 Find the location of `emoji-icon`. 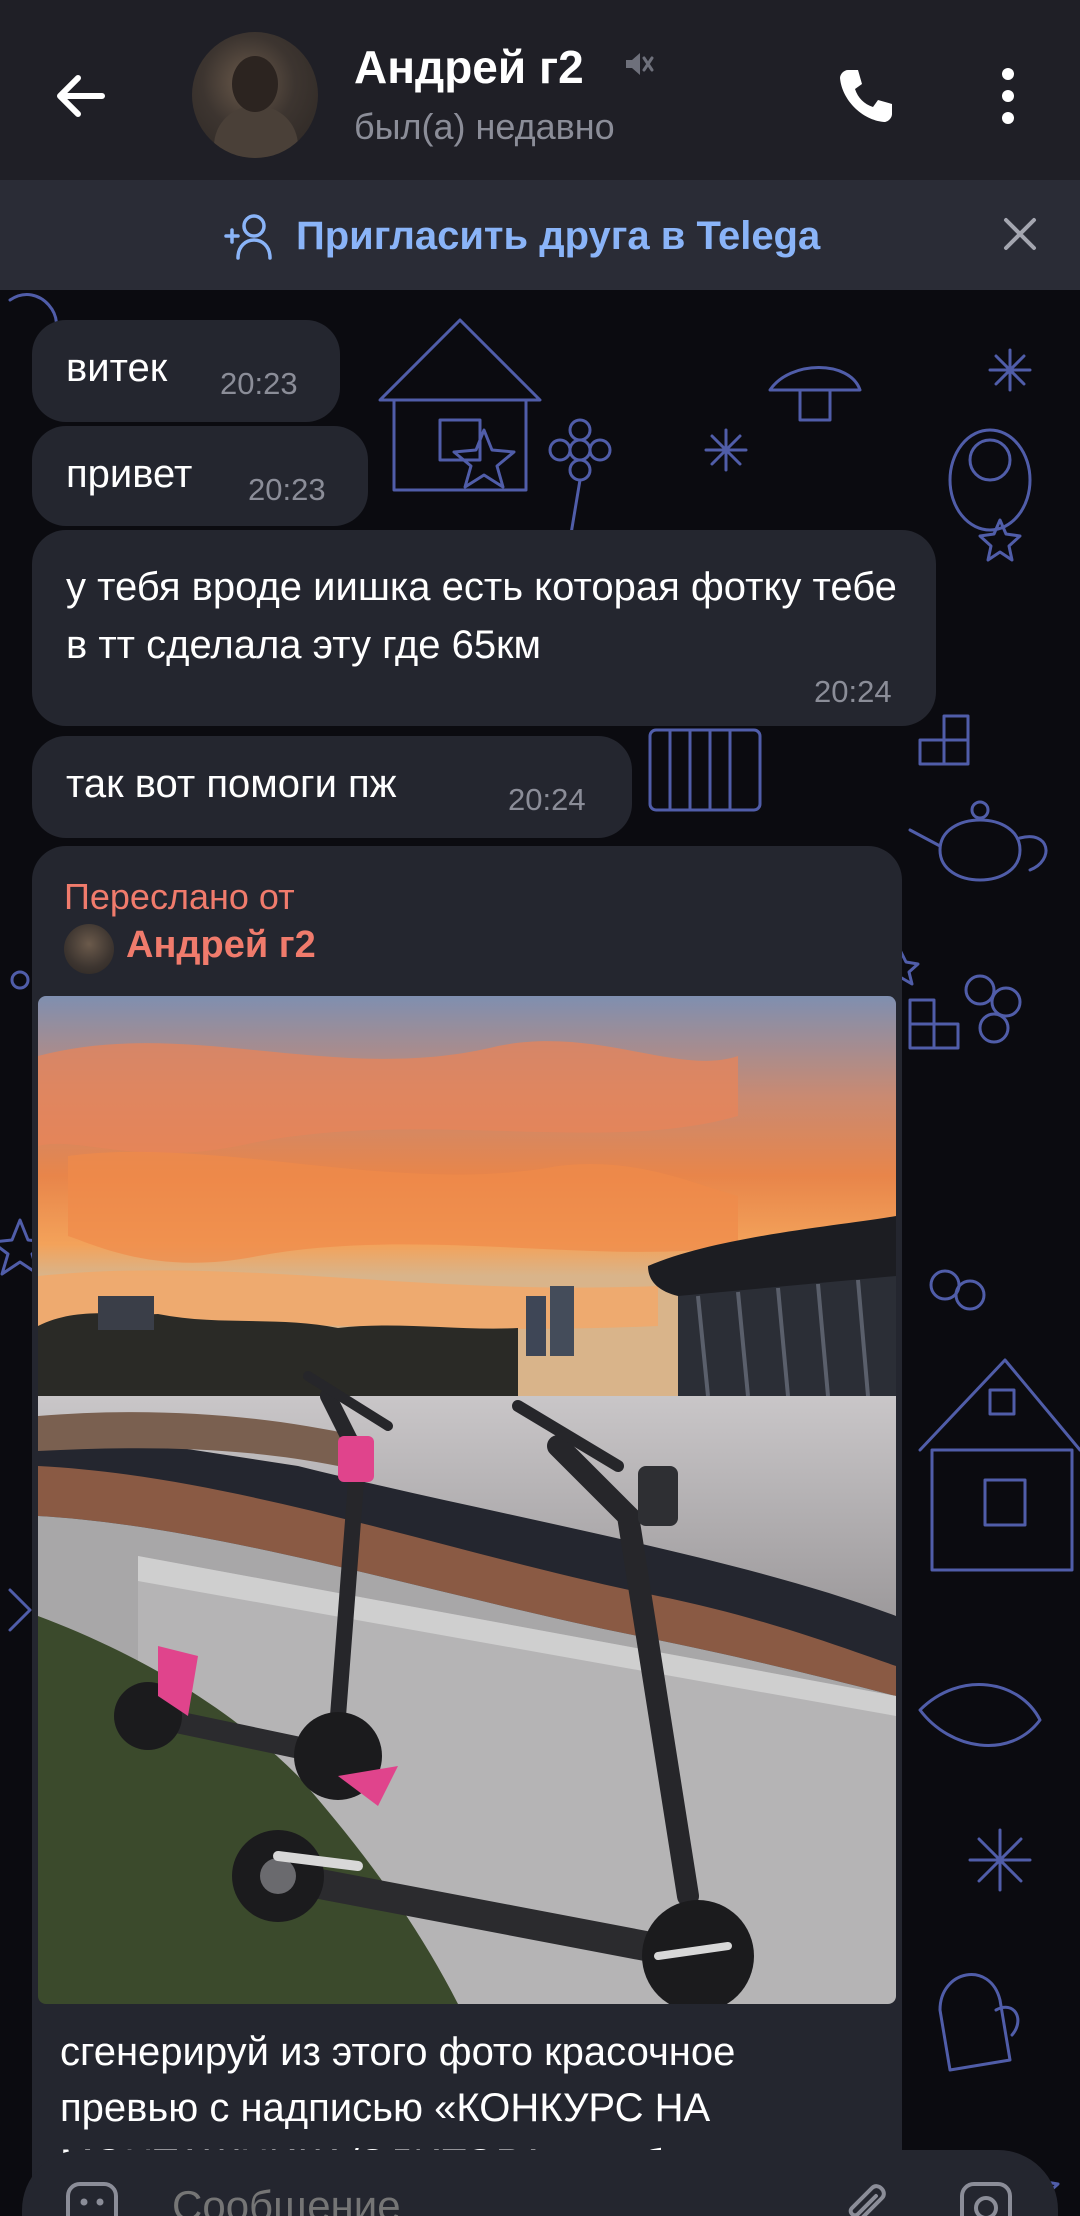

emoji-icon is located at coordinates (92, 2199).